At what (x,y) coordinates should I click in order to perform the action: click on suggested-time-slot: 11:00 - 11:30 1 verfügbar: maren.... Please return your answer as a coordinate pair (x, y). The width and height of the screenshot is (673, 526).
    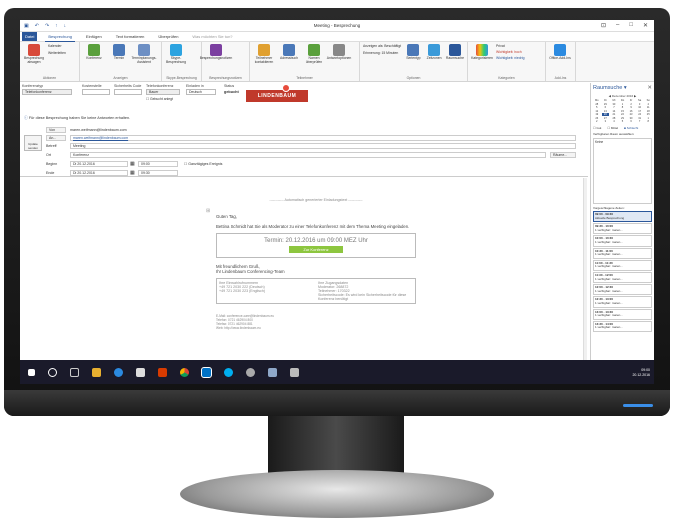
    Looking at the image, I should click on (622, 265).